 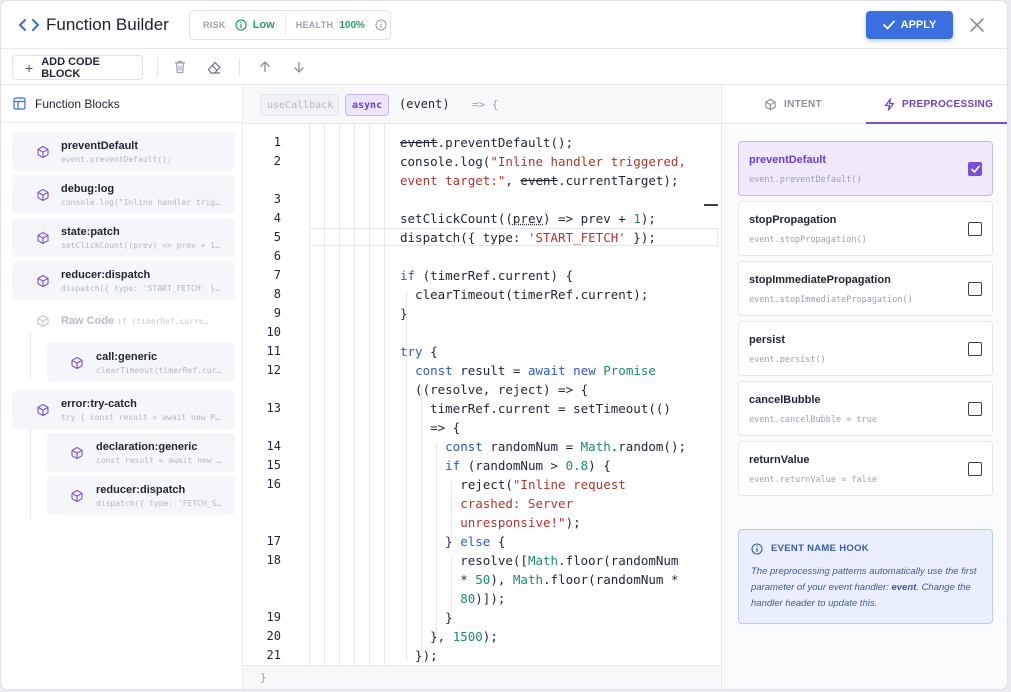 What do you see at coordinates (793, 104) in the screenshot?
I see `tab-intent: INTENT` at bounding box center [793, 104].